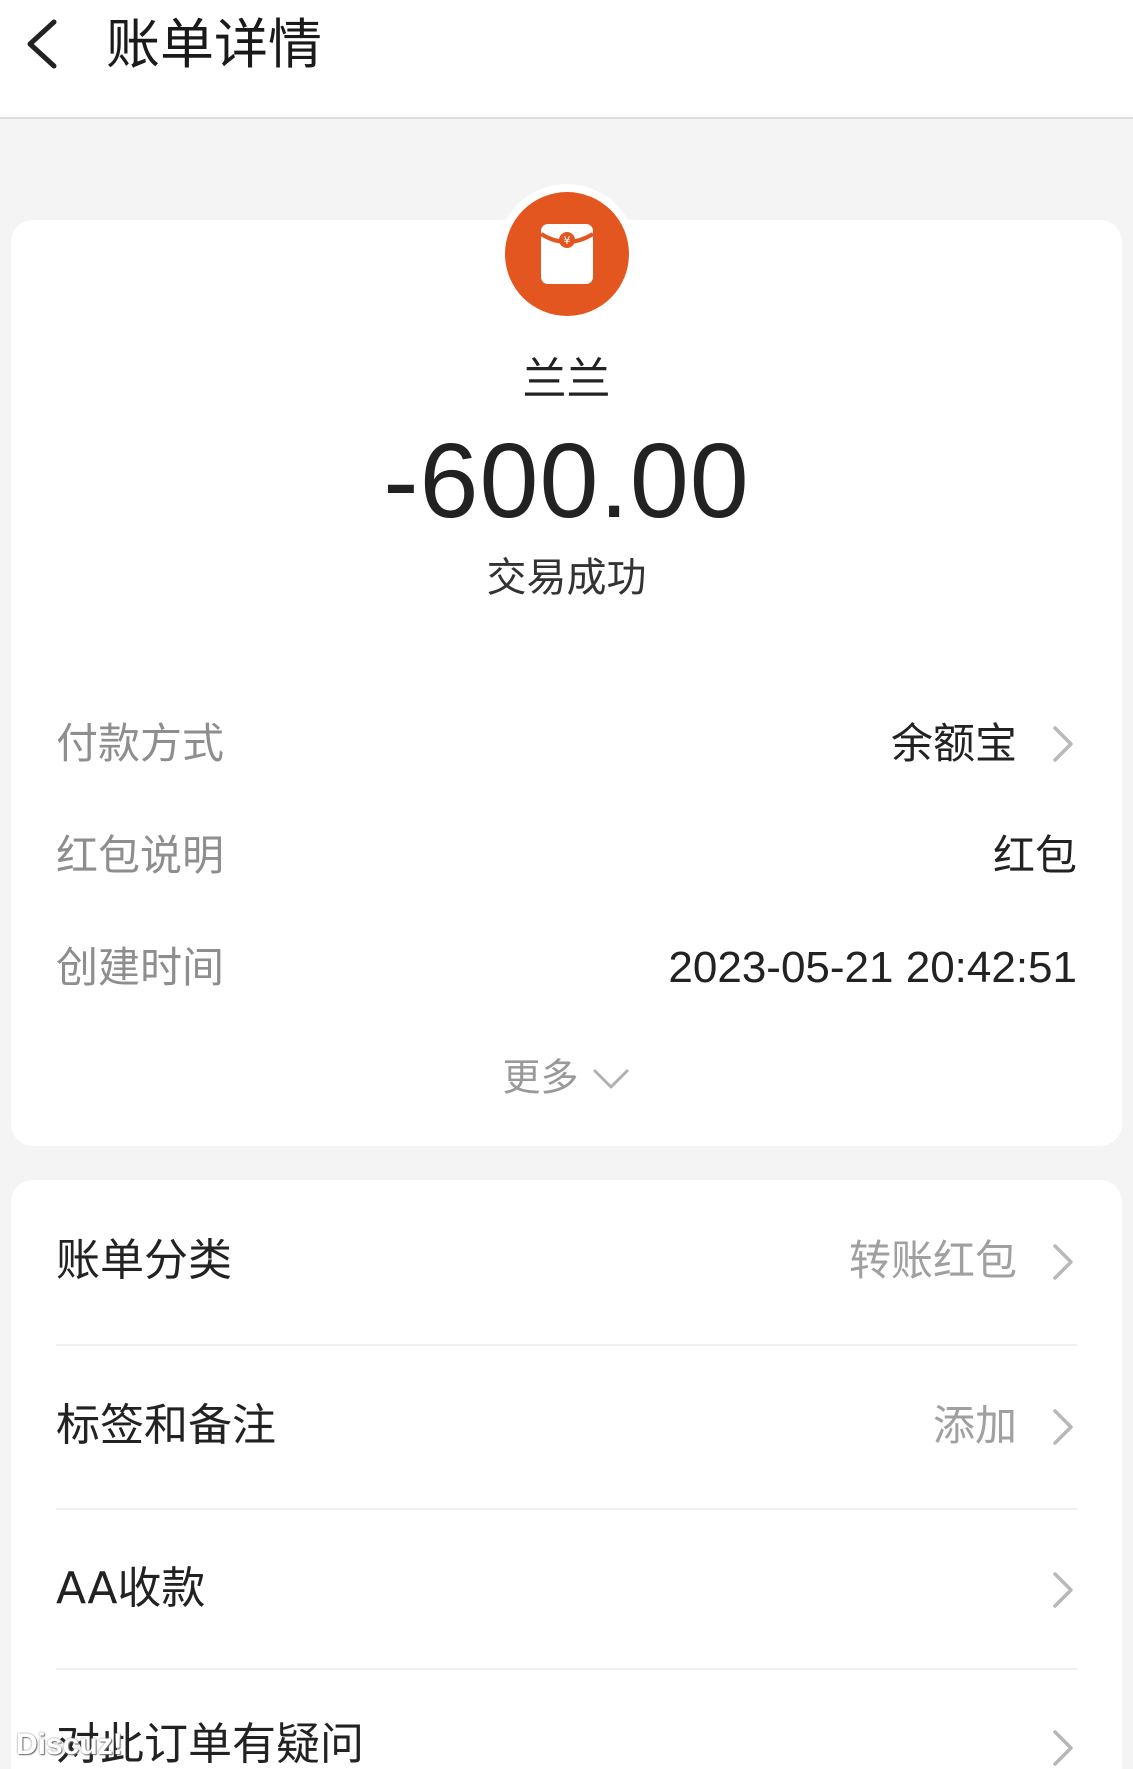  Describe the element at coordinates (975, 1426) in the screenshot. I see `tags-notes-value: 添加` at that location.